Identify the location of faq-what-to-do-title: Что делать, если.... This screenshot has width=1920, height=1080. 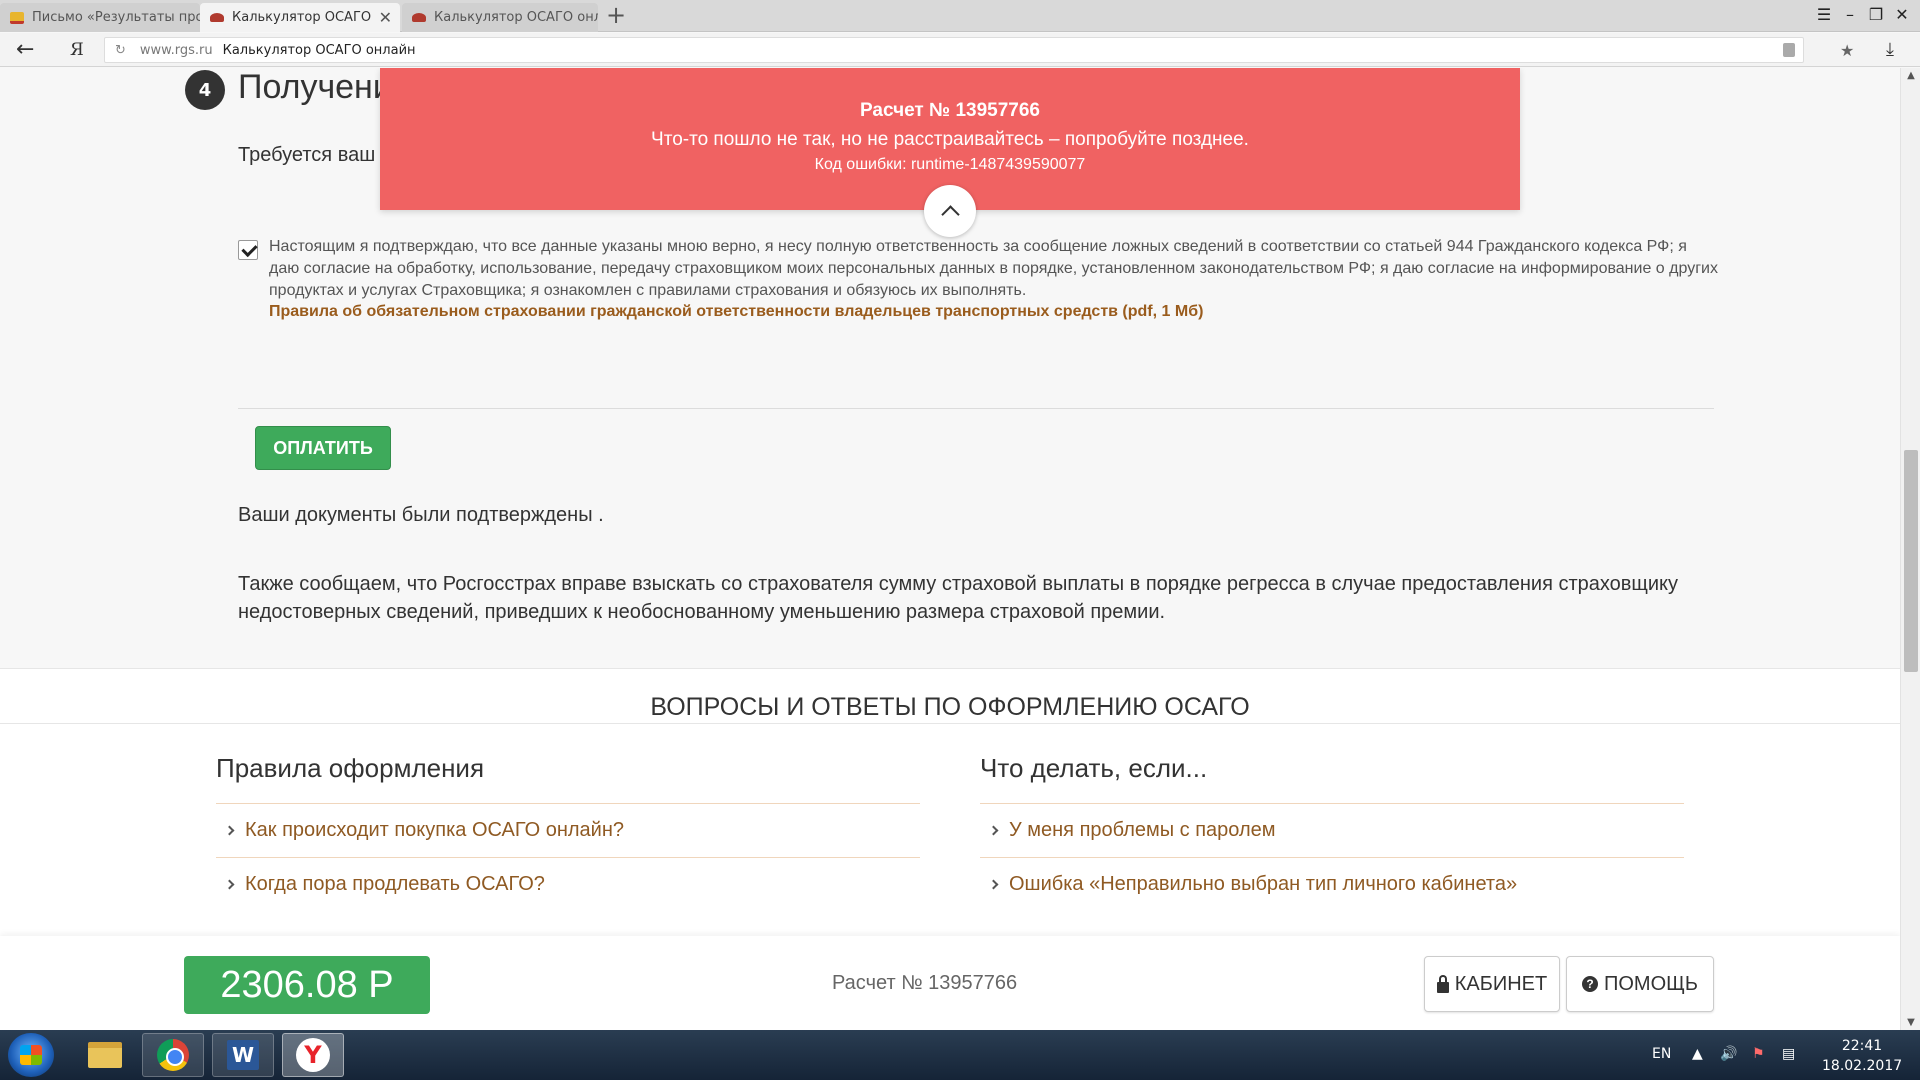
(1094, 768).